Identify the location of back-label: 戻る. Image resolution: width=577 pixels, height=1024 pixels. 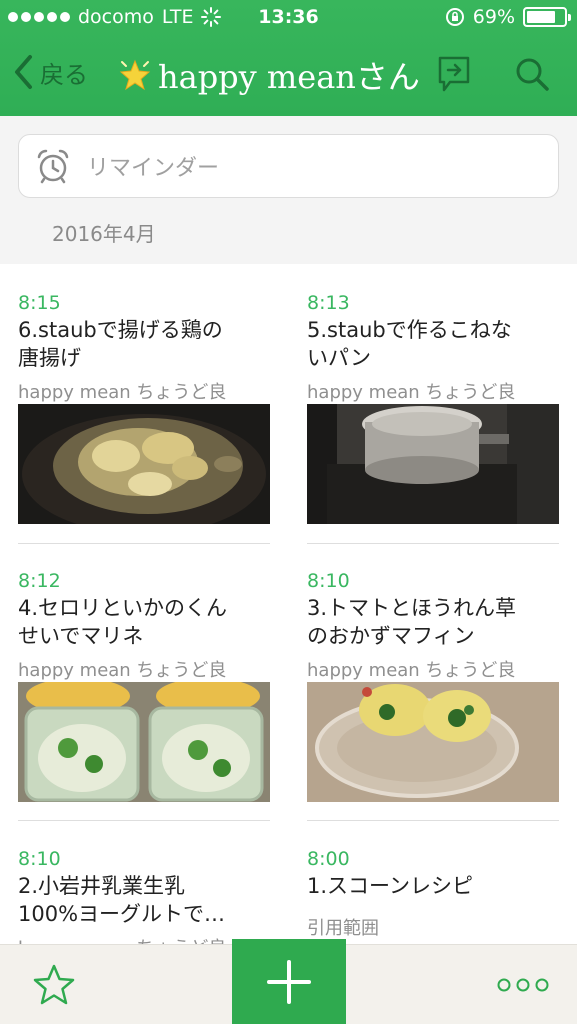
(64, 74).